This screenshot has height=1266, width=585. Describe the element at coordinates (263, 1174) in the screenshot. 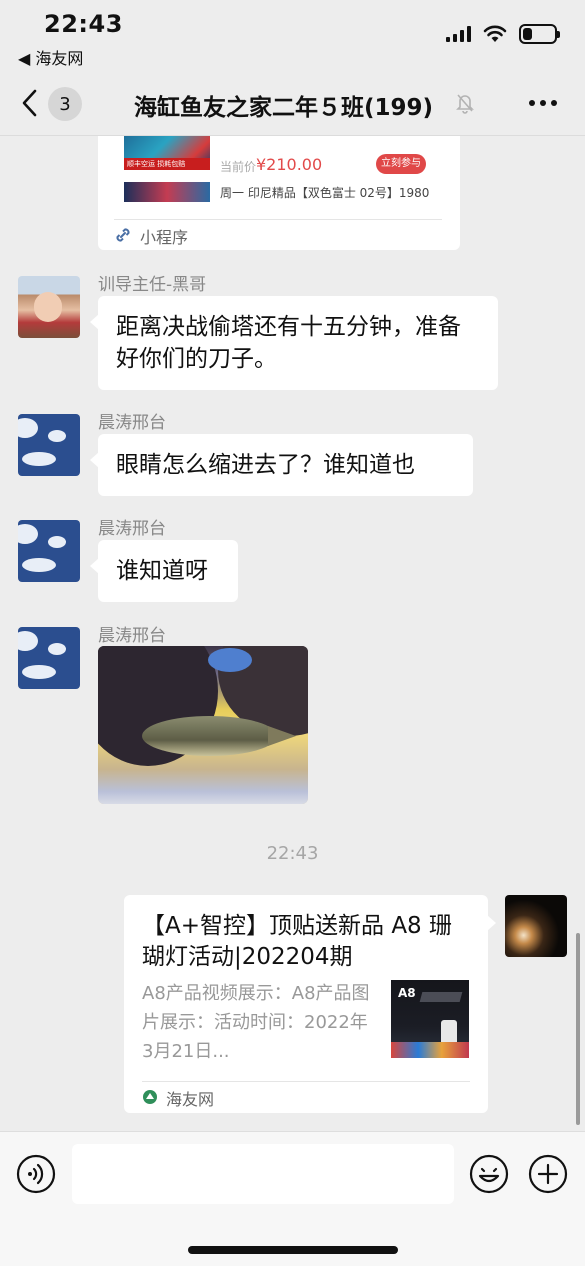

I see `message-input` at that location.